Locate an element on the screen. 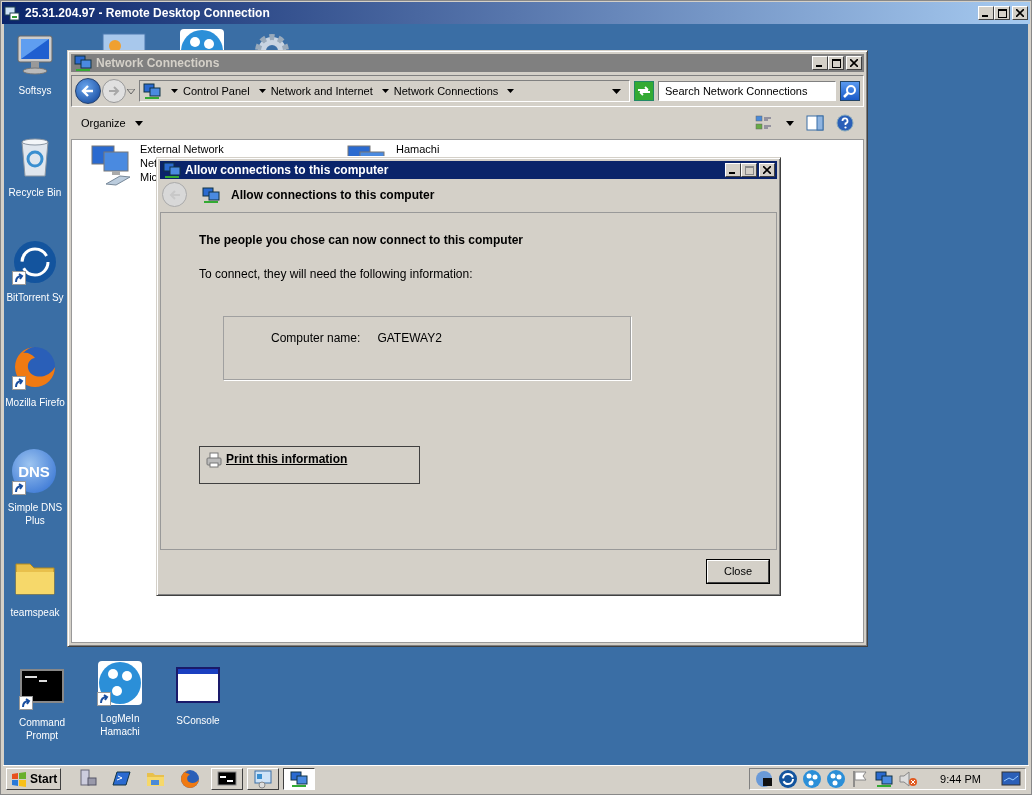  desktop-icon-label: Mozilla Firefo is located at coordinates (35, 402).